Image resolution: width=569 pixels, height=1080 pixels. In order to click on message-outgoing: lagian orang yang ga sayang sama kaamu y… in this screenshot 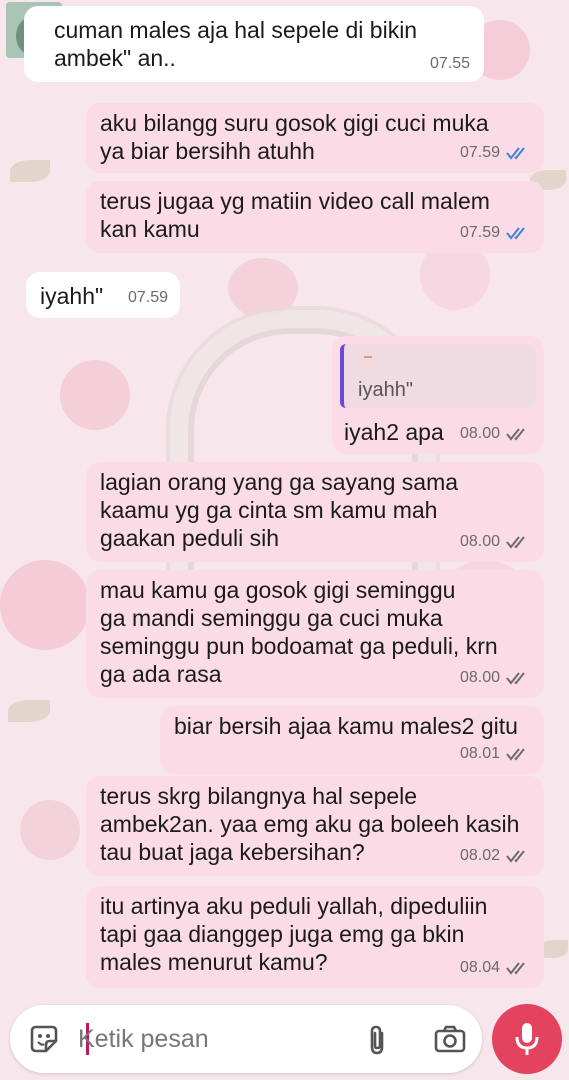, I will do `click(315, 512)`.